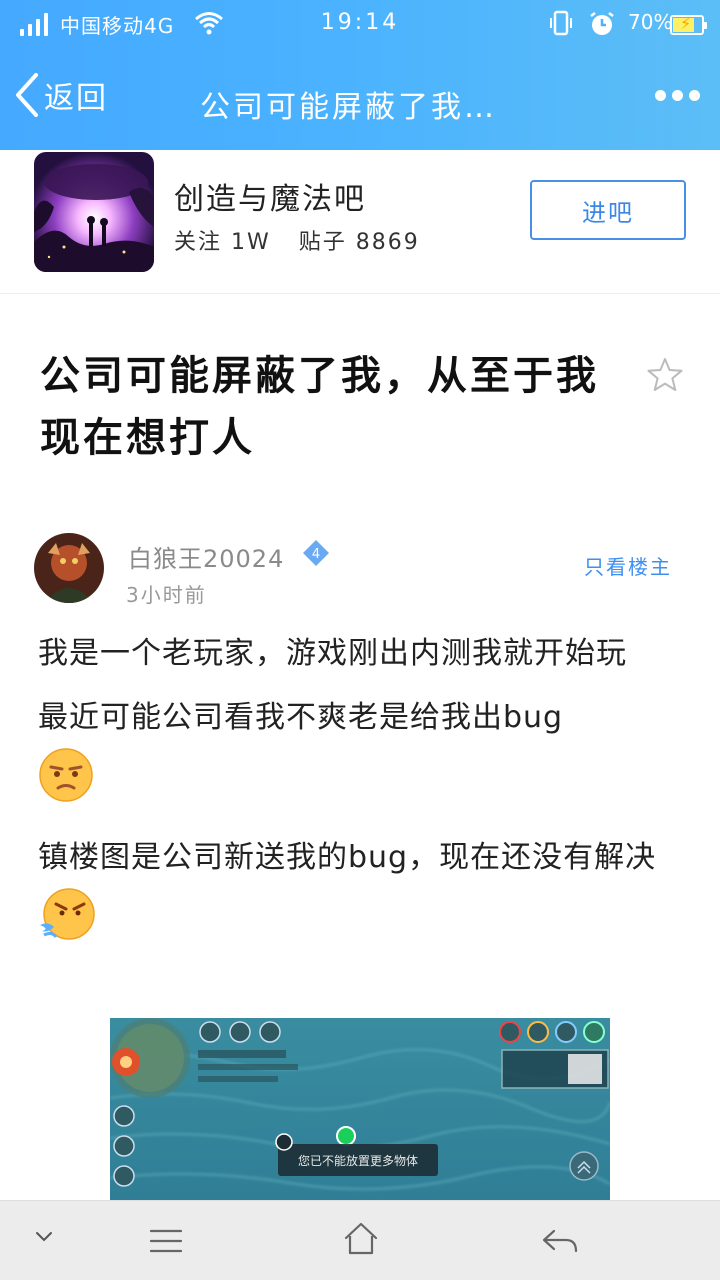 The height and width of the screenshot is (1280, 720). What do you see at coordinates (363, 897) in the screenshot?
I see `post-paragraph-with-emoji: 镇楼图是公司新送我的bug，现在还没有解决` at bounding box center [363, 897].